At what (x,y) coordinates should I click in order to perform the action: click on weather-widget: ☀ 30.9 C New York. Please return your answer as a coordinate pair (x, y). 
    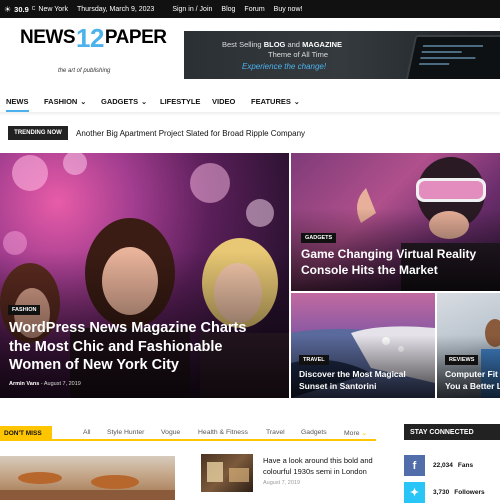
    Looking at the image, I should click on (38, 9).